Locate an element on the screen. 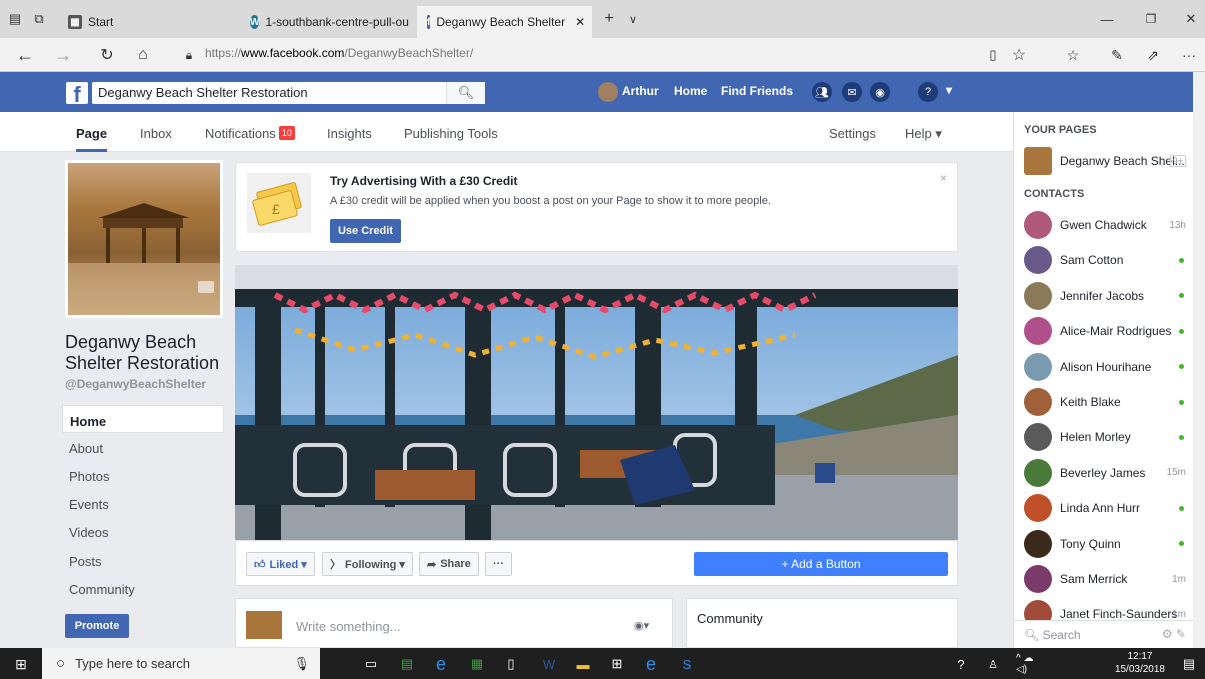  ie-icon: e is located at coordinates (651, 664).